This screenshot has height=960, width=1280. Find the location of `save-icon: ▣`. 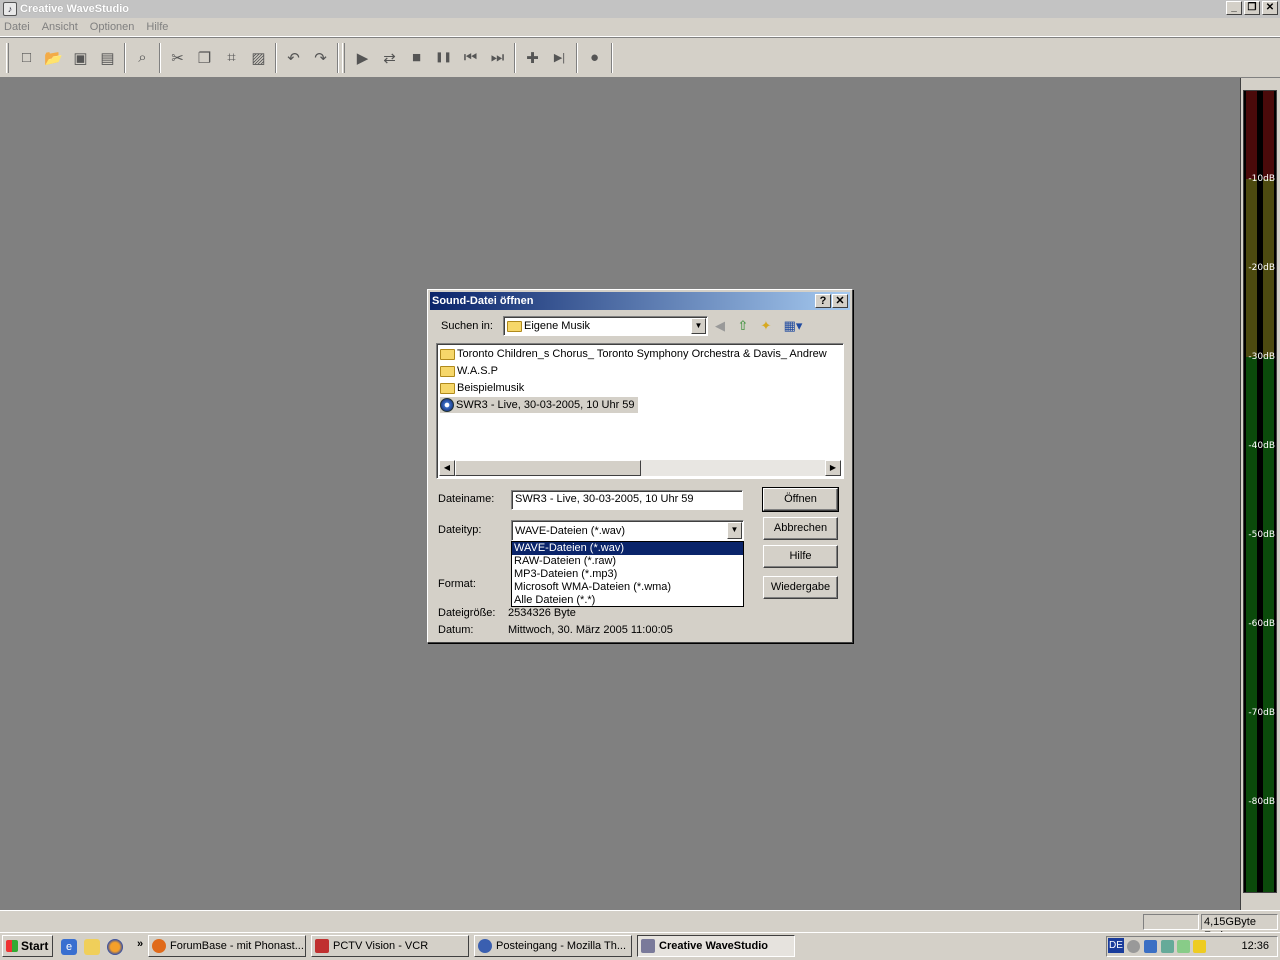

save-icon: ▣ is located at coordinates (80, 58).